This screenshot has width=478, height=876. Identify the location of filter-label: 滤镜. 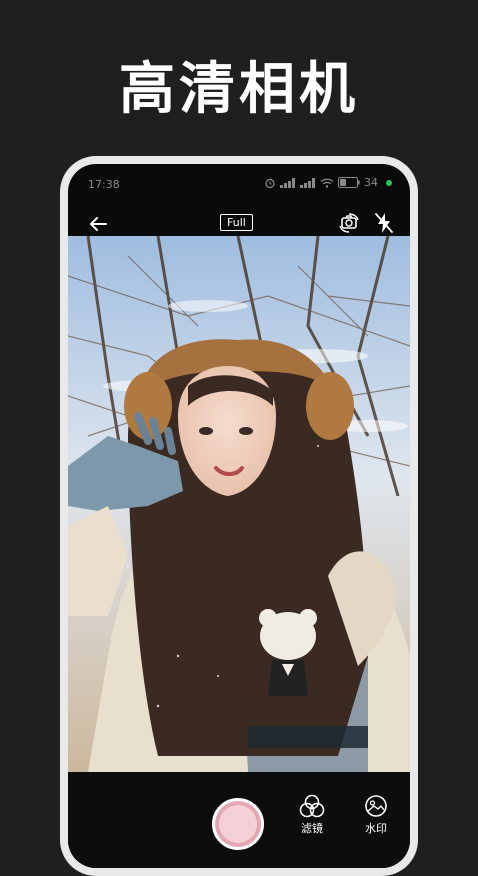
(312, 828).